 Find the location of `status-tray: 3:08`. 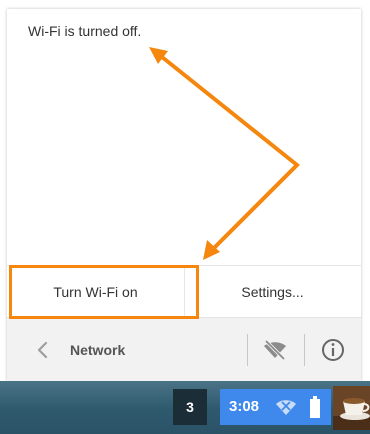

status-tray: 3:08 is located at coordinates (275, 407).